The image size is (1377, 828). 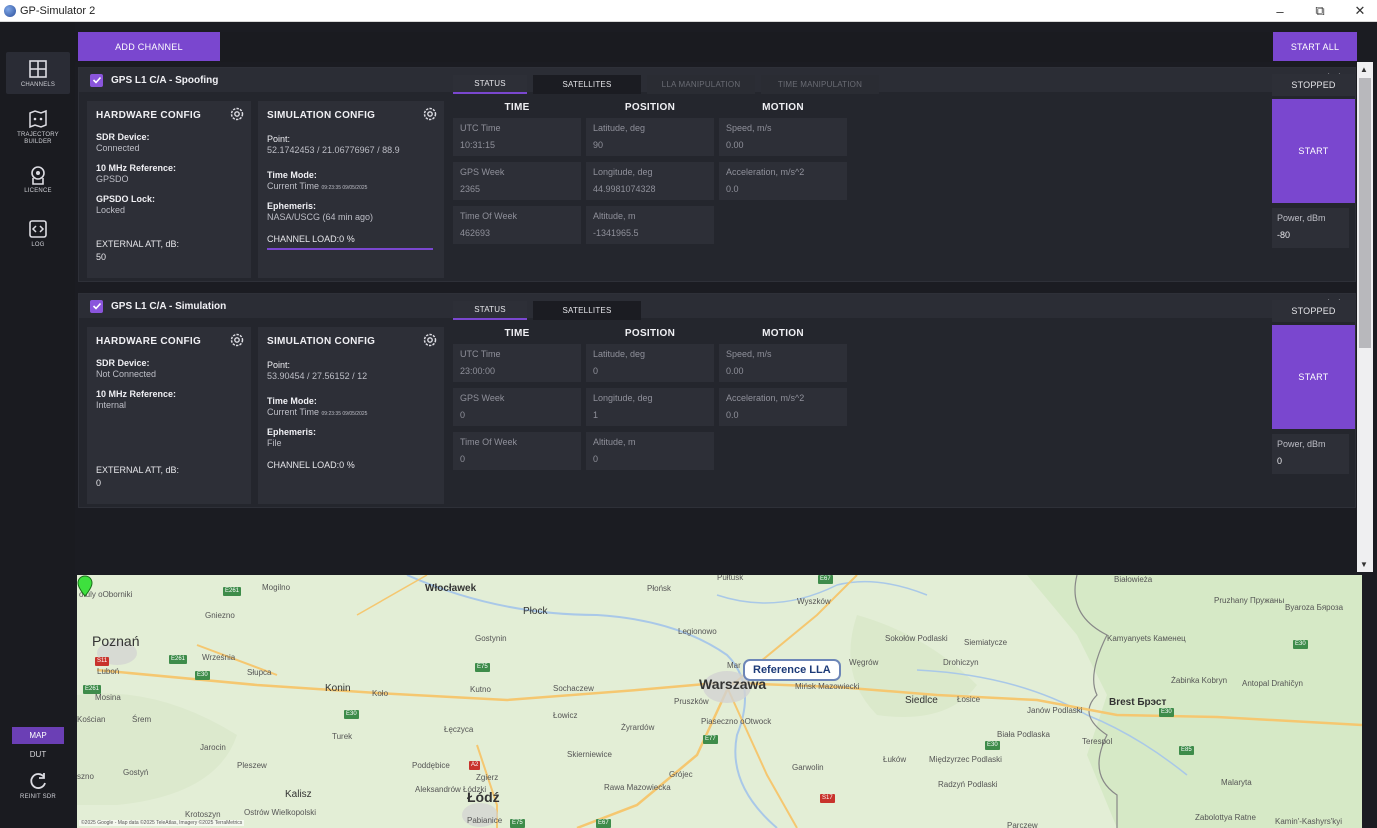 I want to click on map-label: Śrem, so click(x=142, y=719).